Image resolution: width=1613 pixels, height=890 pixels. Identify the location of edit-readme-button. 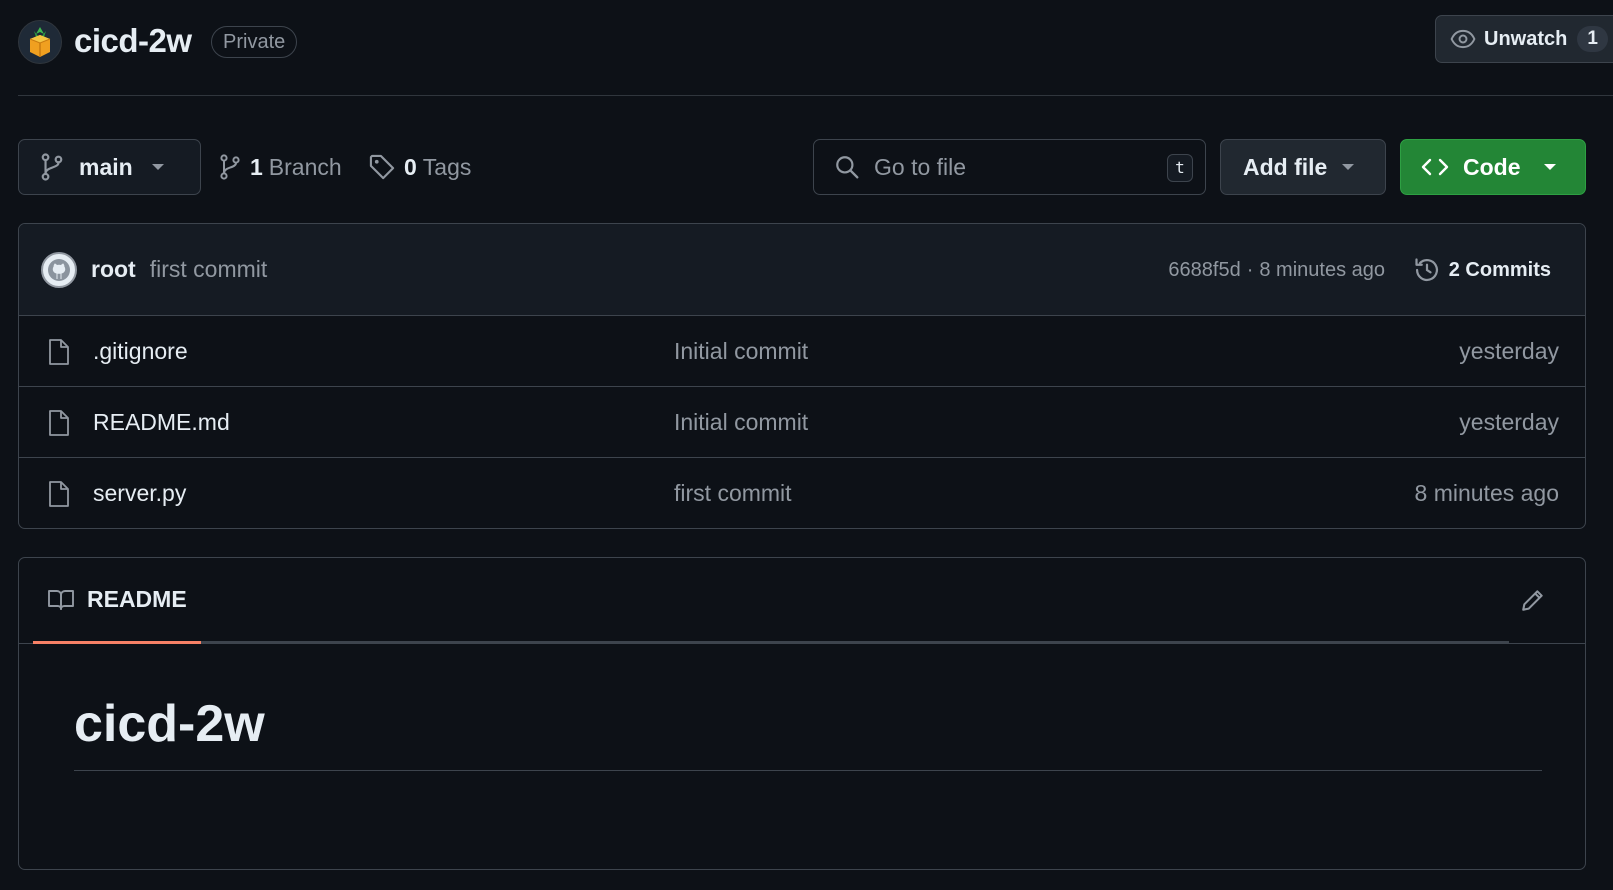
(1533, 600).